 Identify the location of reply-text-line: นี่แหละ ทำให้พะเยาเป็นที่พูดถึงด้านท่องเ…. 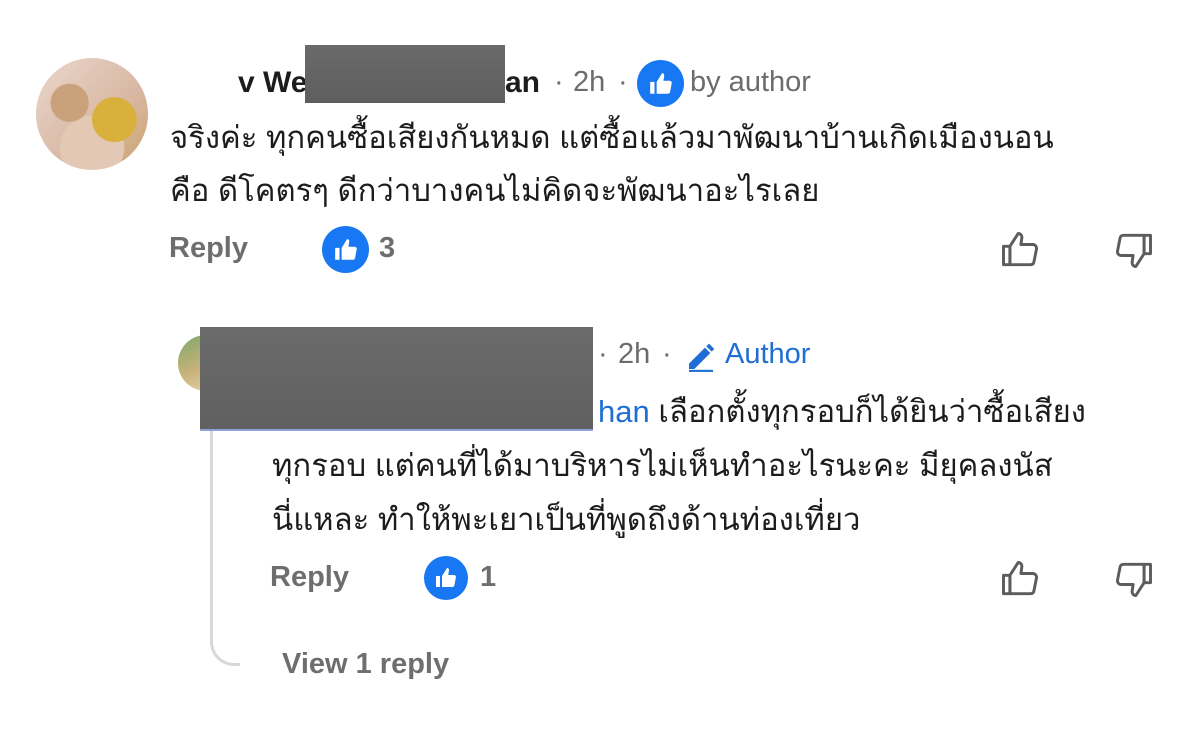
(566, 519).